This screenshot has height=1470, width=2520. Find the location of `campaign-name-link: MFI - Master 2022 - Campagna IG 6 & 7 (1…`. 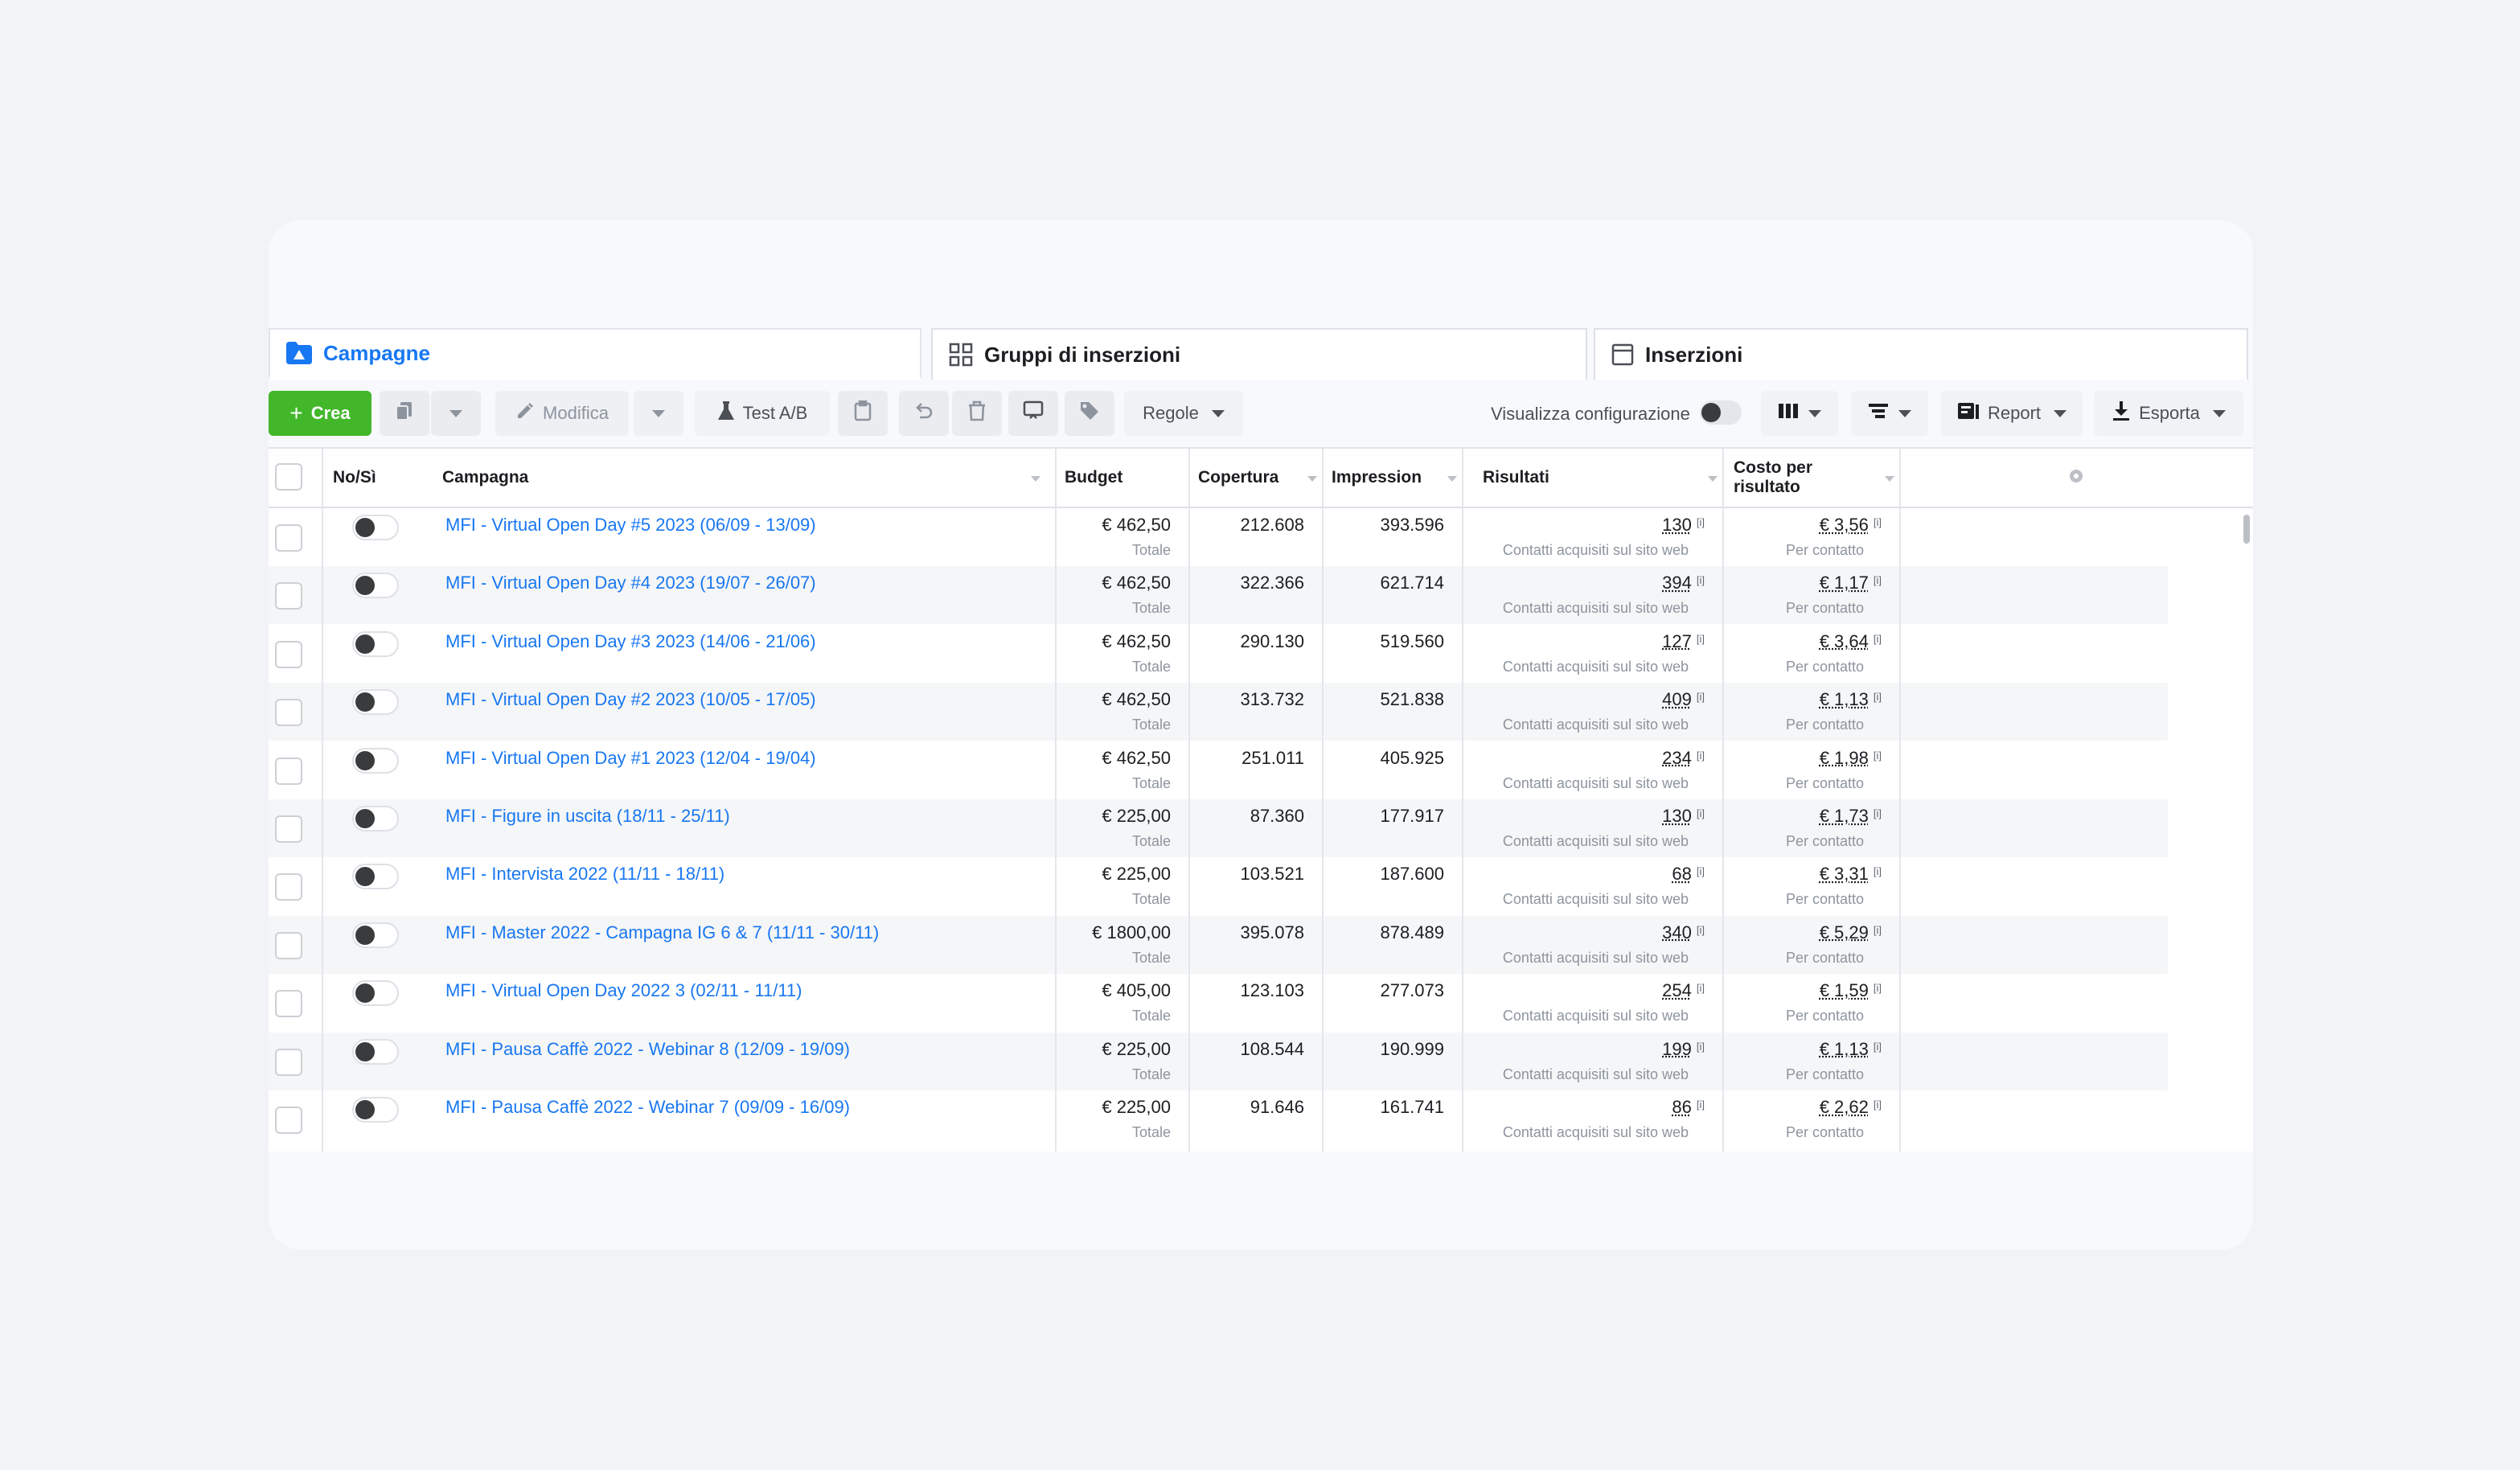

campaign-name-link: MFI - Master 2022 - Campagna IG 6 & 7 (1… is located at coordinates (662, 932).